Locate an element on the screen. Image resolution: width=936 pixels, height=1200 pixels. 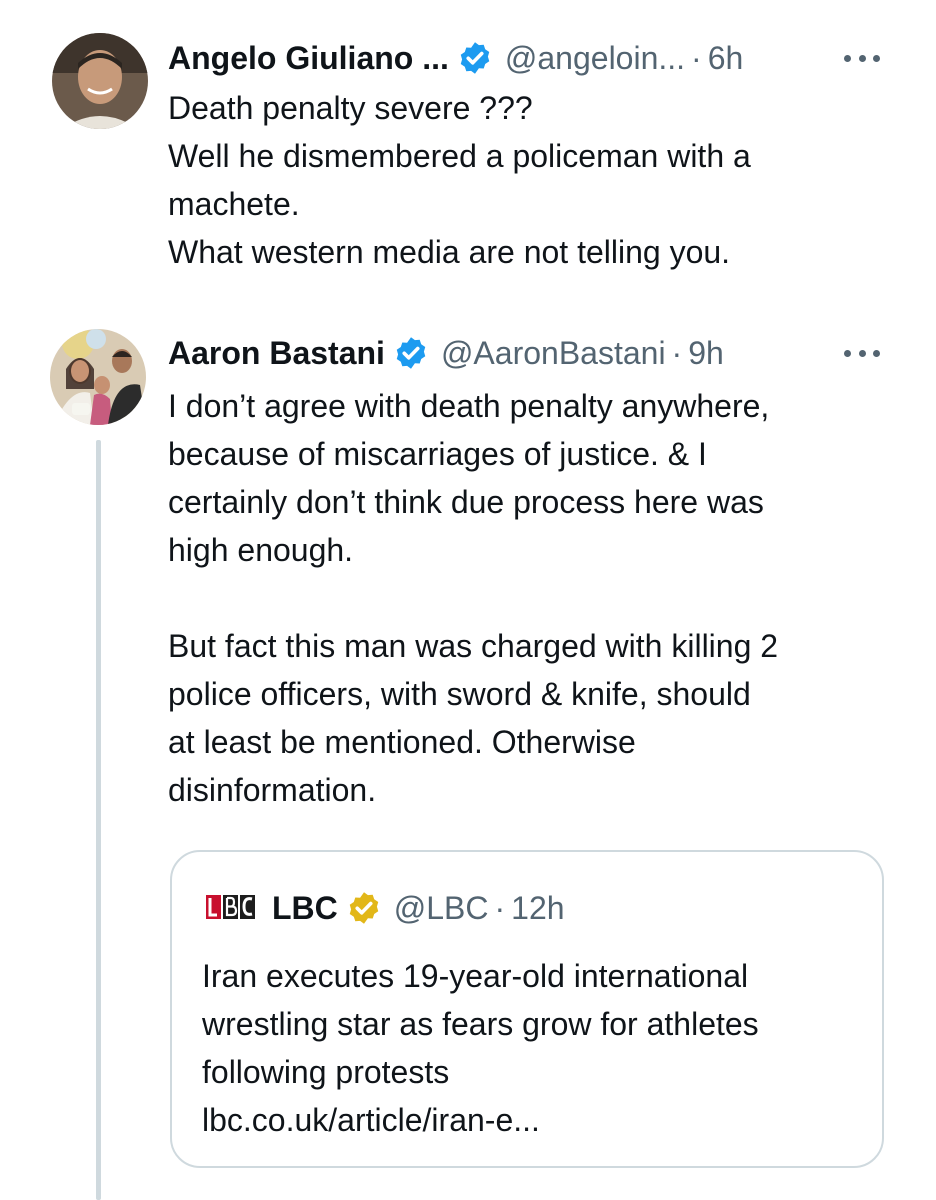
author-name: Aaron Bastani is located at coordinates (276, 353).